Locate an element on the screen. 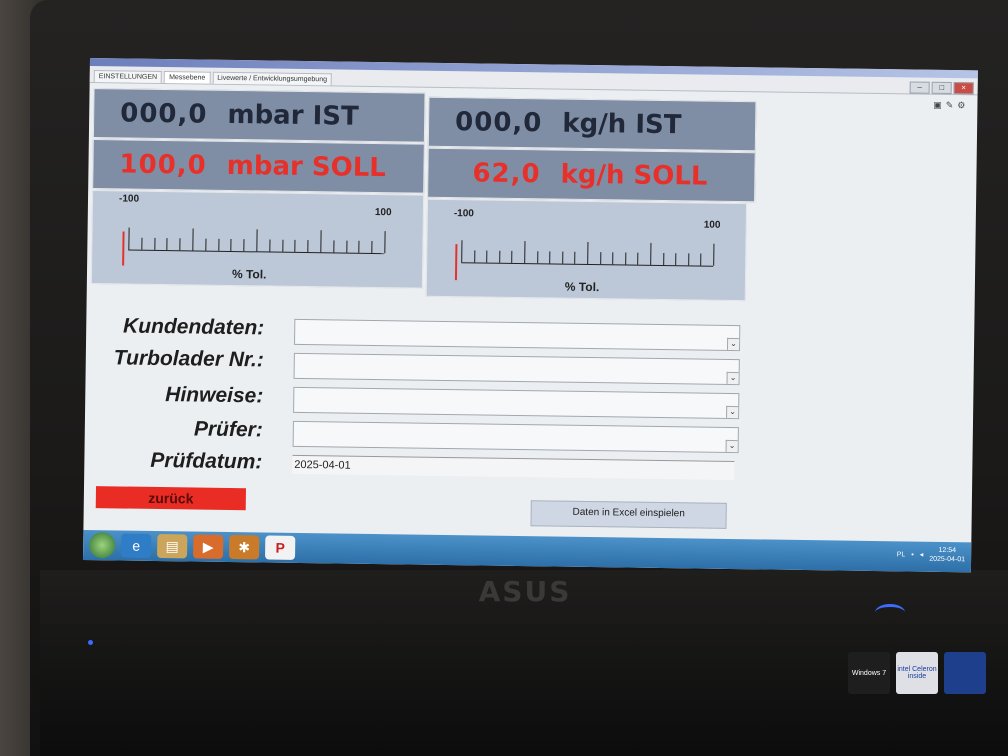  pressure-soll-panel: 100,0 mbar SOLL is located at coordinates (258, 166).